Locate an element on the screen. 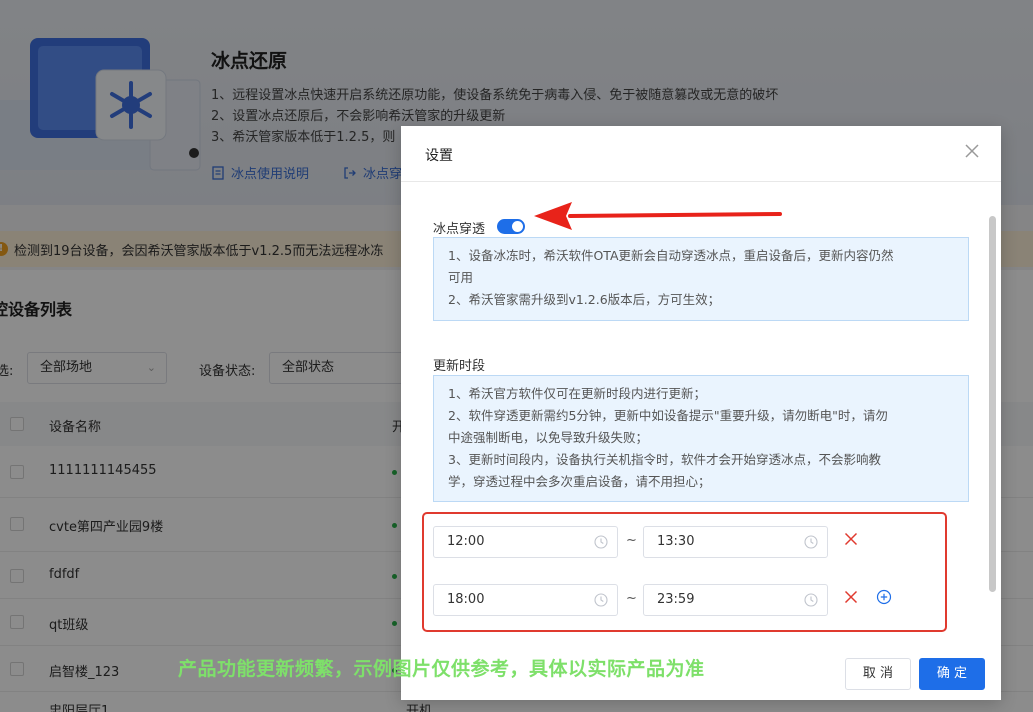  info-line: 2、希沃管家需升级到v1.2.6版本后，方可生效； is located at coordinates (584, 299).